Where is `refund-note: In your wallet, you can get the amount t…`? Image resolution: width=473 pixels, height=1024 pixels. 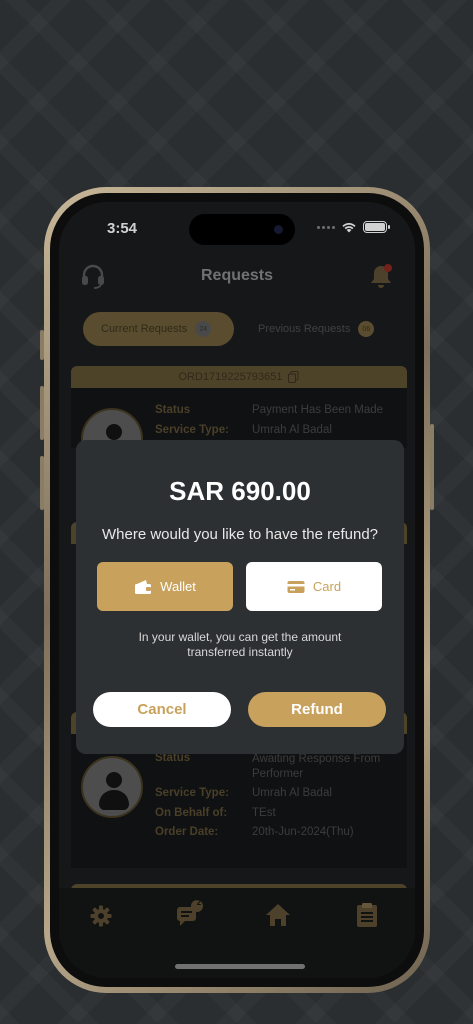
refund-note: In your wallet, you can get the amount t… is located at coordinates (240, 644).